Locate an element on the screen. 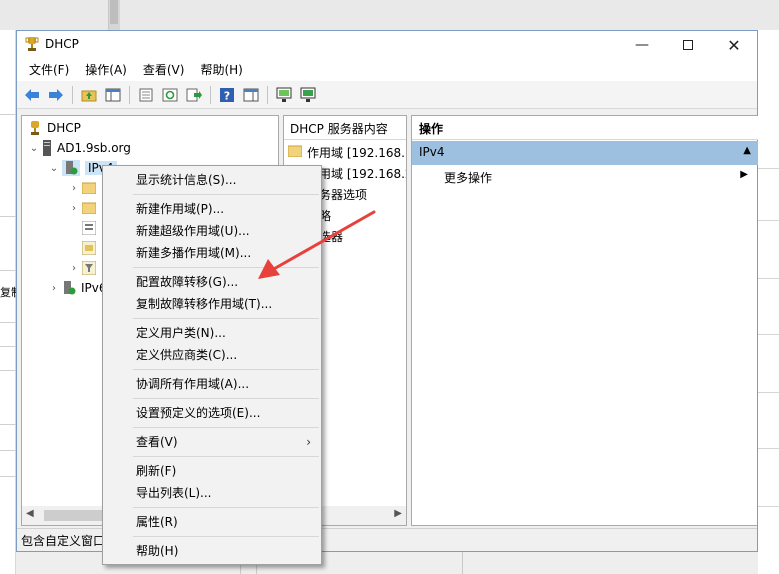 Image resolution: width=779 pixels, height=574 pixels. menu-item-view: 查看(V) › is located at coordinates (212, 442).